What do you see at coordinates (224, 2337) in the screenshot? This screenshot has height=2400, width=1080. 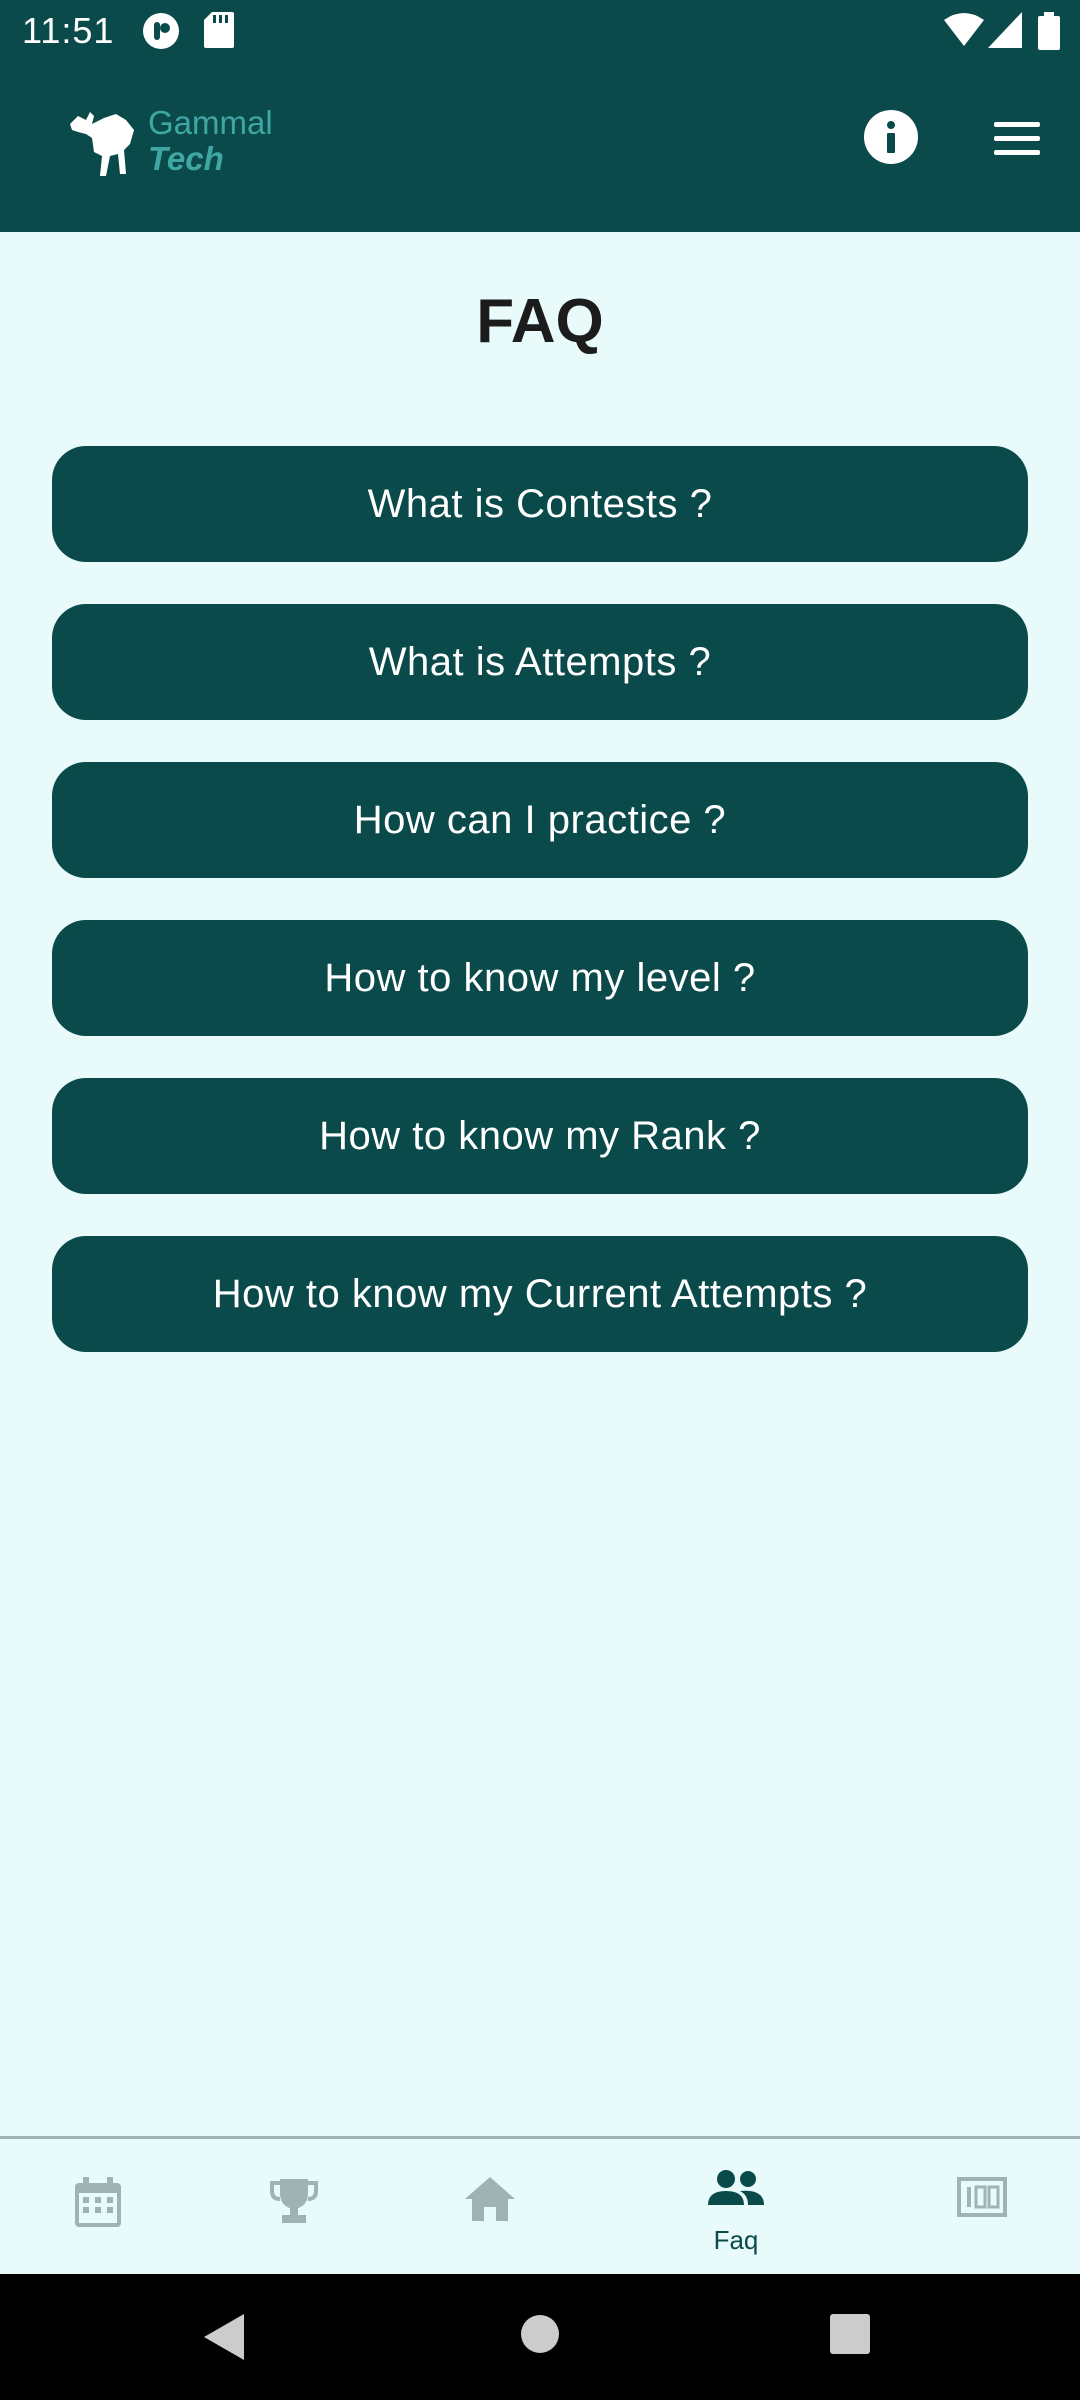 I see `back-triangle-icon` at bounding box center [224, 2337].